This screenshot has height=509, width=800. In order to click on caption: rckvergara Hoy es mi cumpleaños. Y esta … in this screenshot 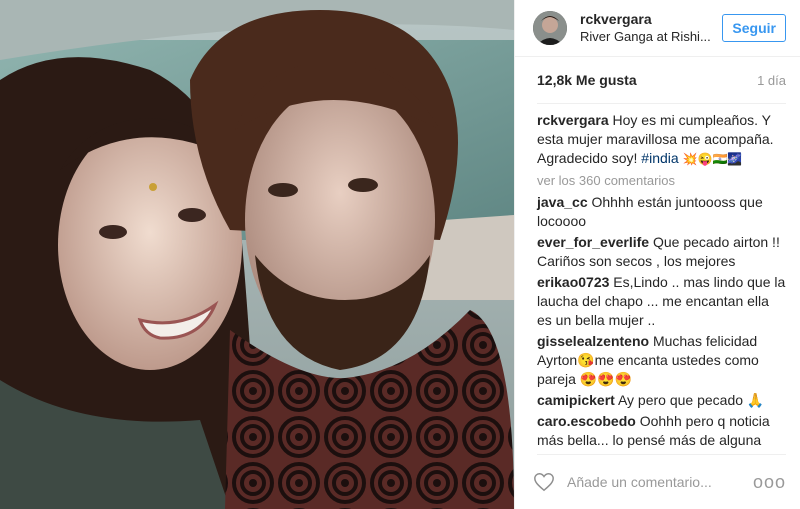, I will do `click(661, 140)`.